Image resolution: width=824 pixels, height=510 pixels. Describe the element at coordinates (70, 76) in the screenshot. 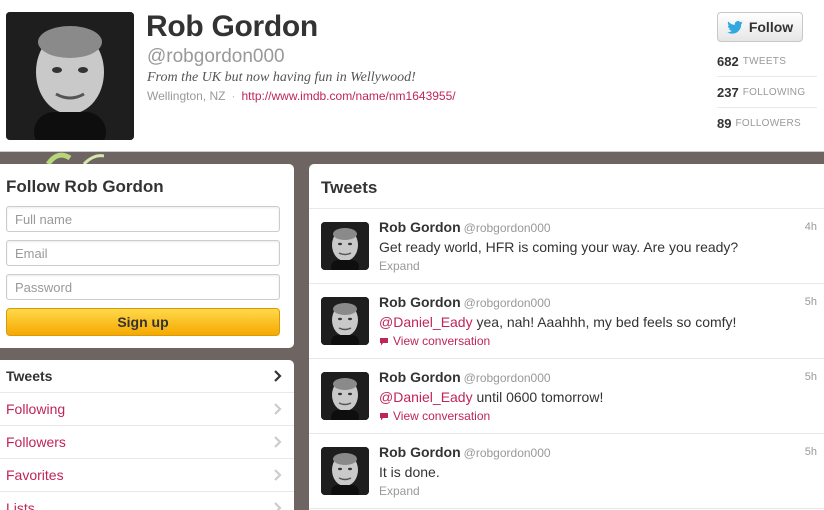

I see `profile-avatar` at that location.